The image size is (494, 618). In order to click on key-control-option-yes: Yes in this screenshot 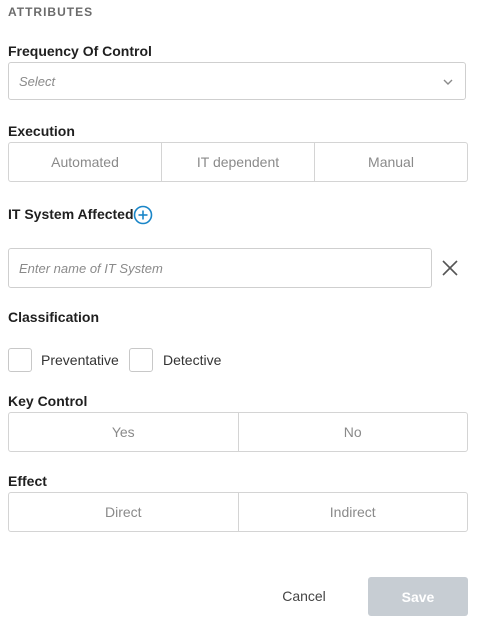, I will do `click(123, 432)`.